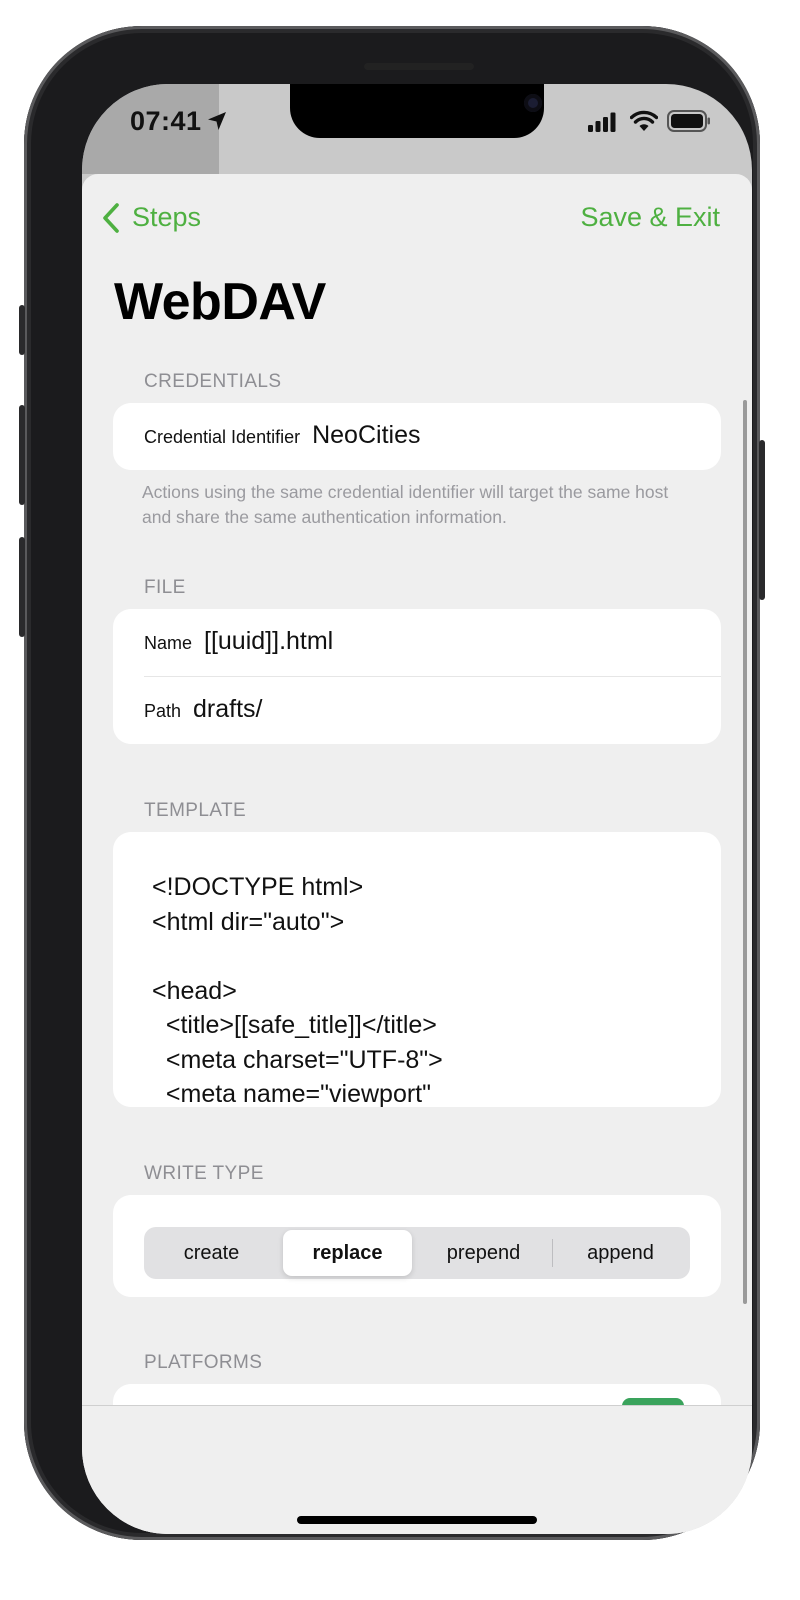 This screenshot has width=800, height=1600. What do you see at coordinates (211, 1253) in the screenshot?
I see `segment-create: create` at bounding box center [211, 1253].